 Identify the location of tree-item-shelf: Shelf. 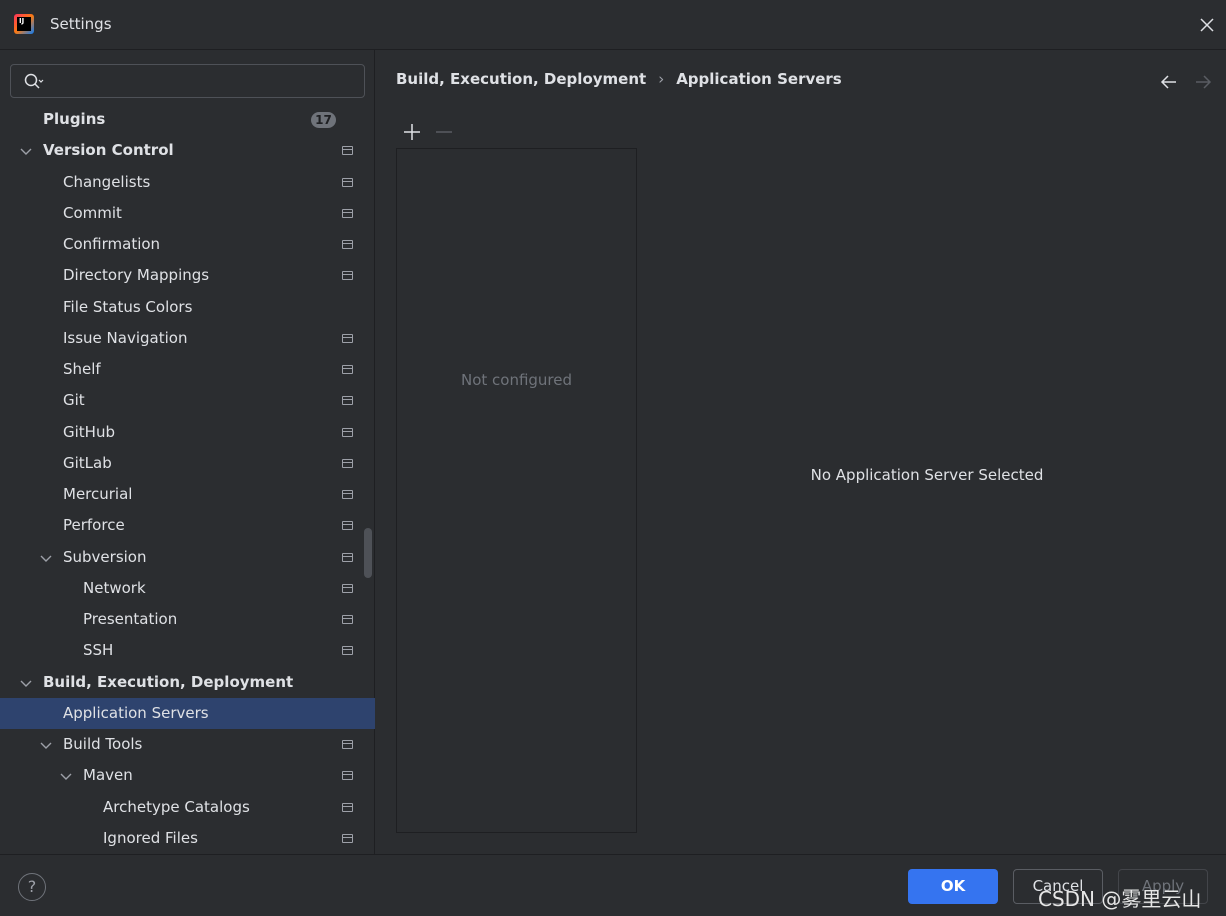
(187, 369).